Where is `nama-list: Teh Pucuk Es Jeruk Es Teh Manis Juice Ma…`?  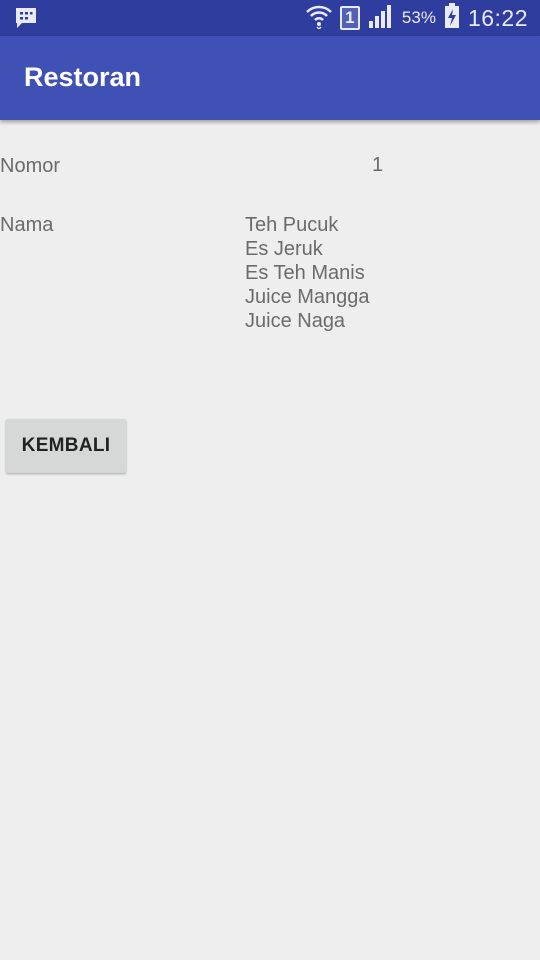 nama-list: Teh Pucuk Es Jeruk Es Teh Manis Juice Ma… is located at coordinates (307, 273).